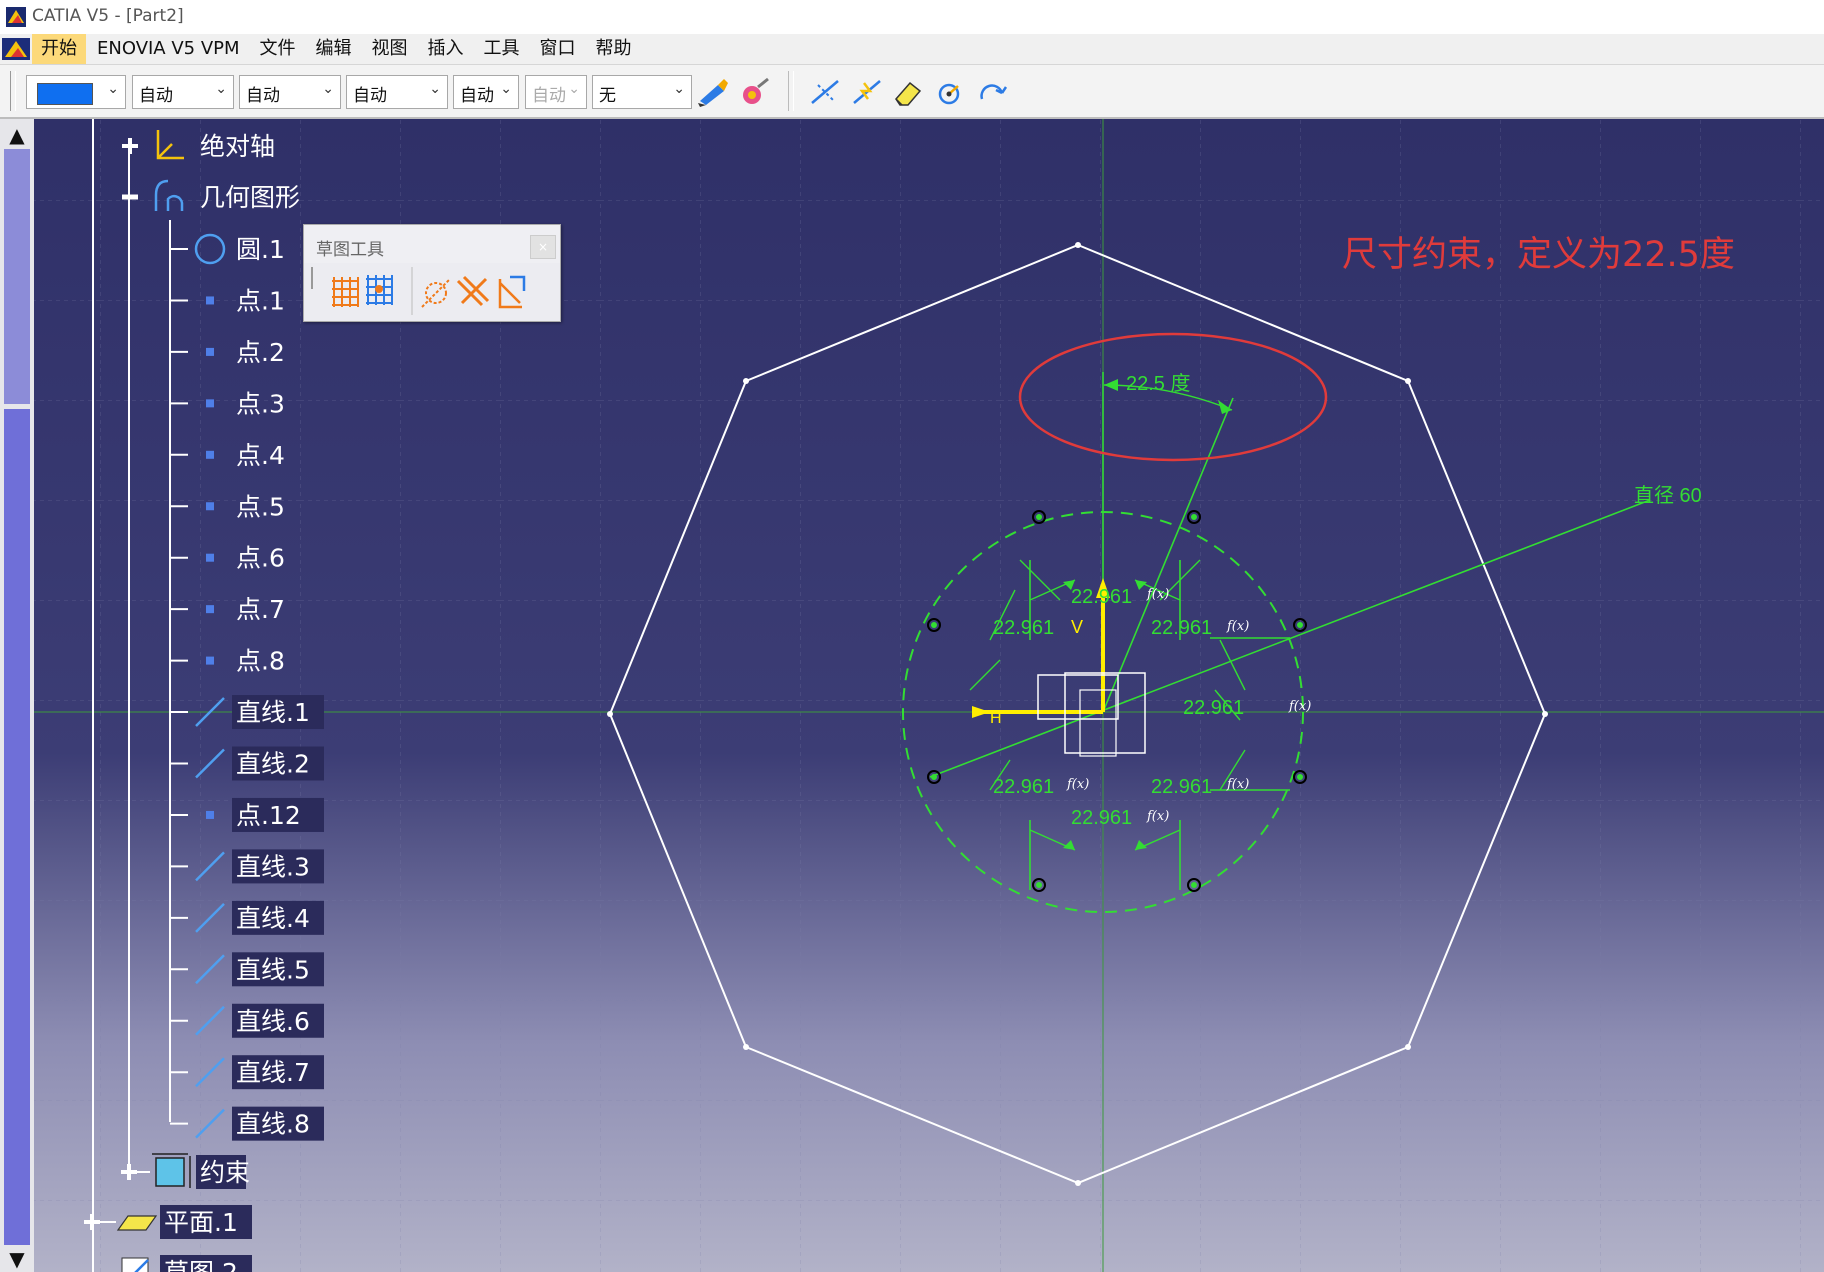 Image resolution: width=1824 pixels, height=1272 pixels. What do you see at coordinates (334, 49) in the screenshot?
I see `menu-edit: 编辑` at bounding box center [334, 49].